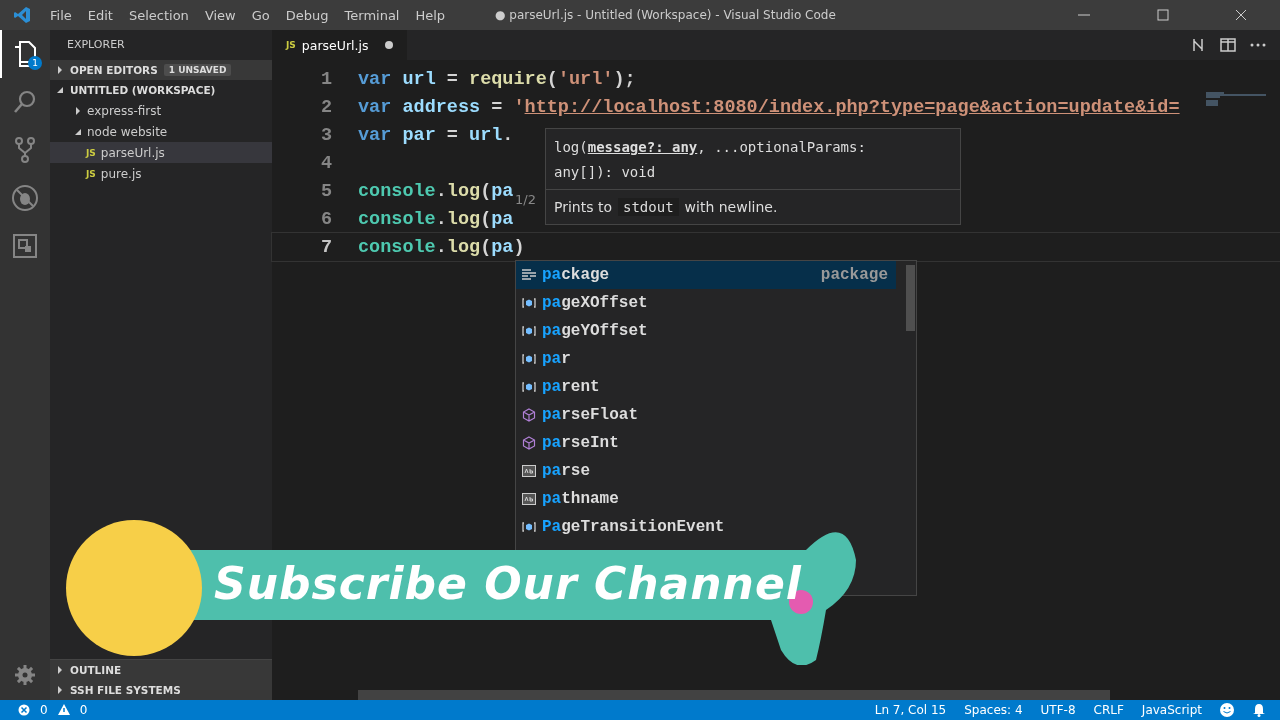 The image size is (1280, 720). What do you see at coordinates (648, 207) in the screenshot?
I see `inline-code: stdout` at bounding box center [648, 207].